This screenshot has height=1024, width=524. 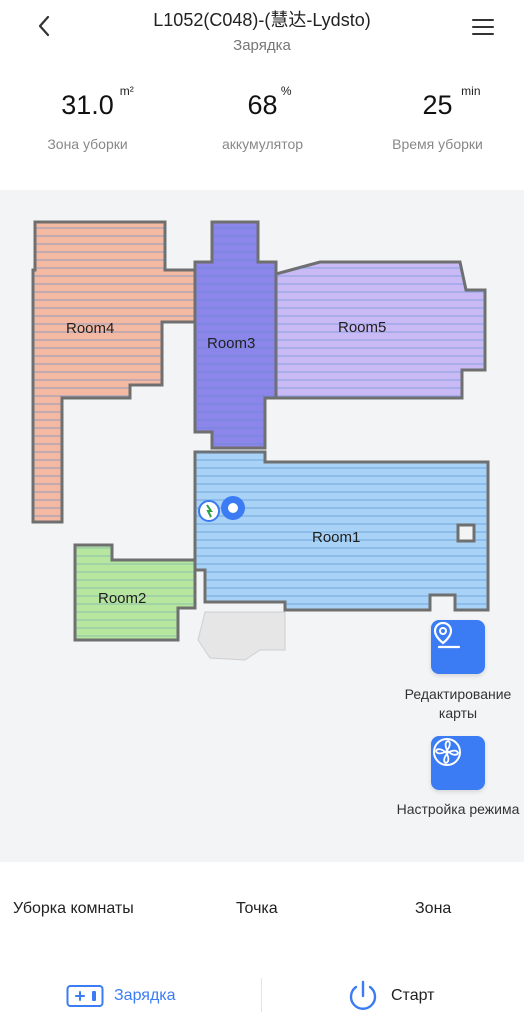 What do you see at coordinates (87, 144) in the screenshot?
I see `stat-area-label: Зона уборки` at bounding box center [87, 144].